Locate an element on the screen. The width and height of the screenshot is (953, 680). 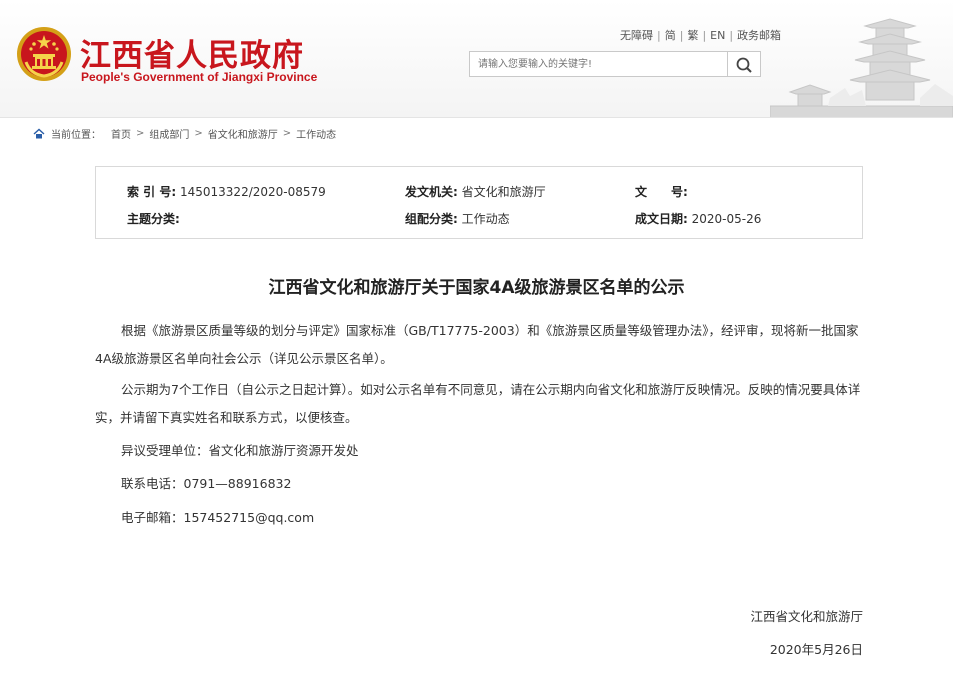
home-icon is located at coordinates (39, 133).